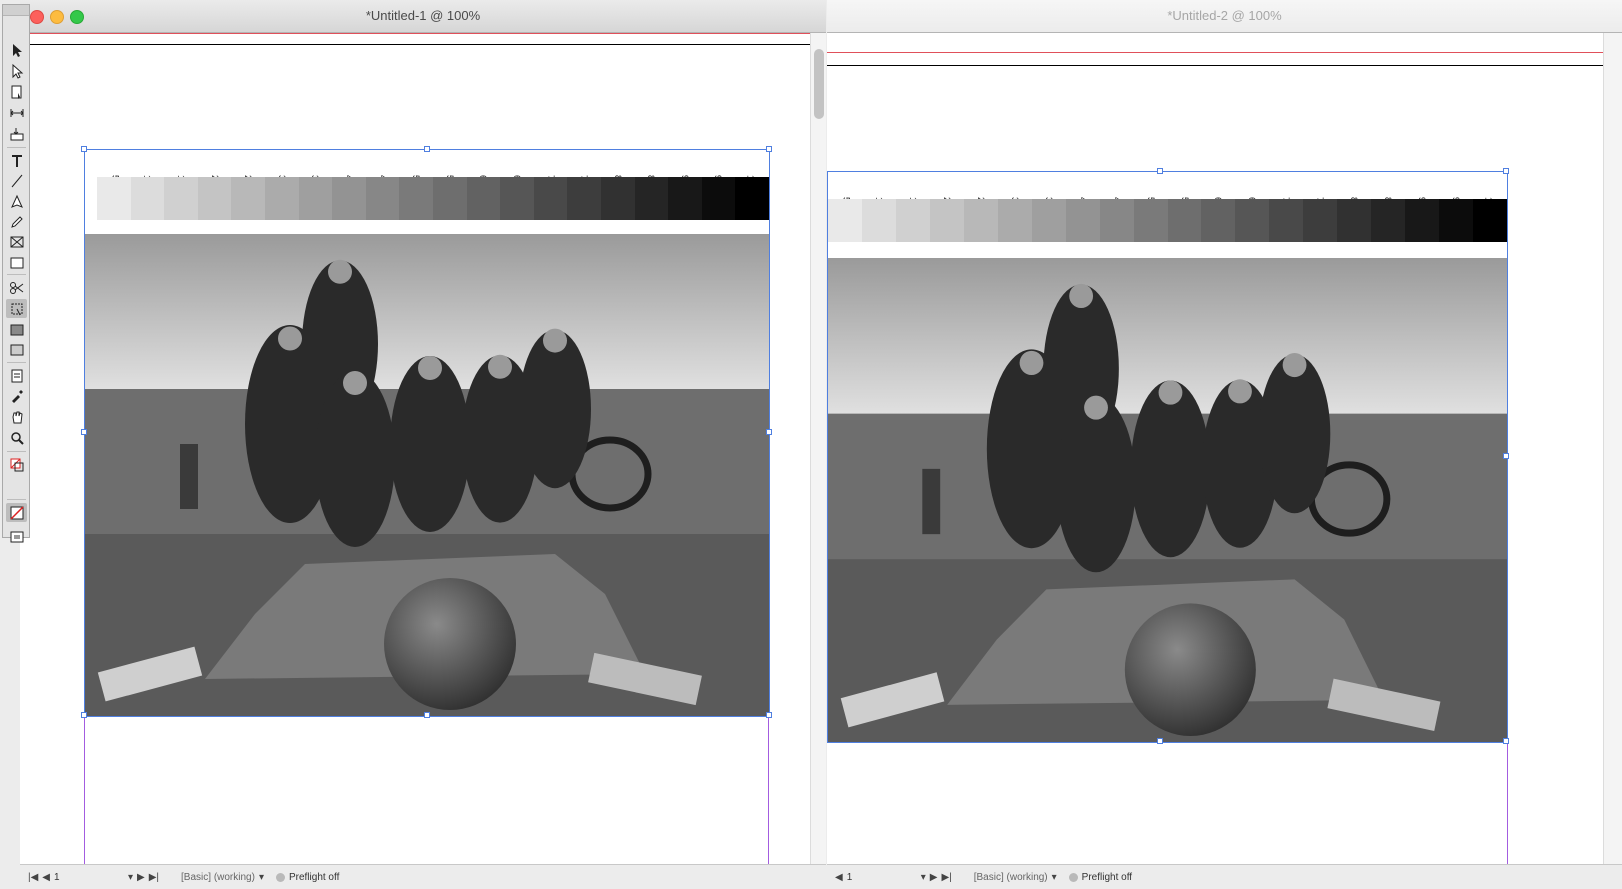  What do you see at coordinates (16, 10) in the screenshot?
I see `panel-grip` at bounding box center [16, 10].